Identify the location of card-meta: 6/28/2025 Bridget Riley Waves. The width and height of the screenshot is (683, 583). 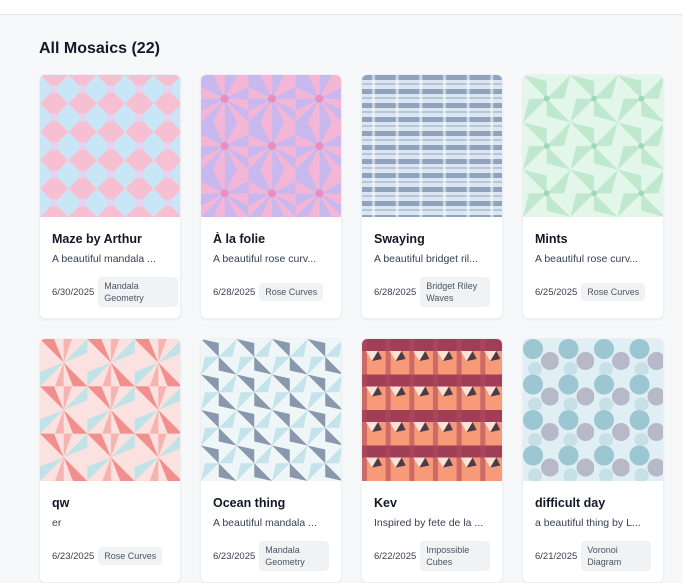
(437, 292).